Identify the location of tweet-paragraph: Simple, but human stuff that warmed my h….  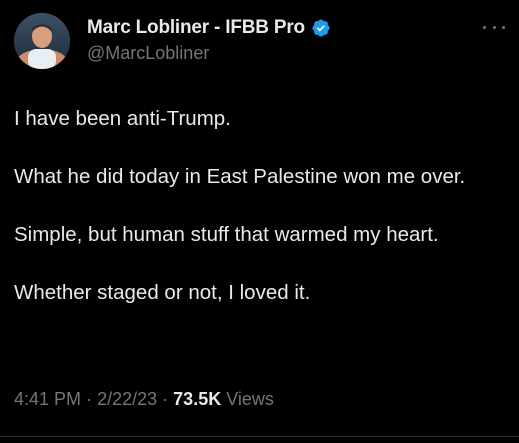
(226, 234).